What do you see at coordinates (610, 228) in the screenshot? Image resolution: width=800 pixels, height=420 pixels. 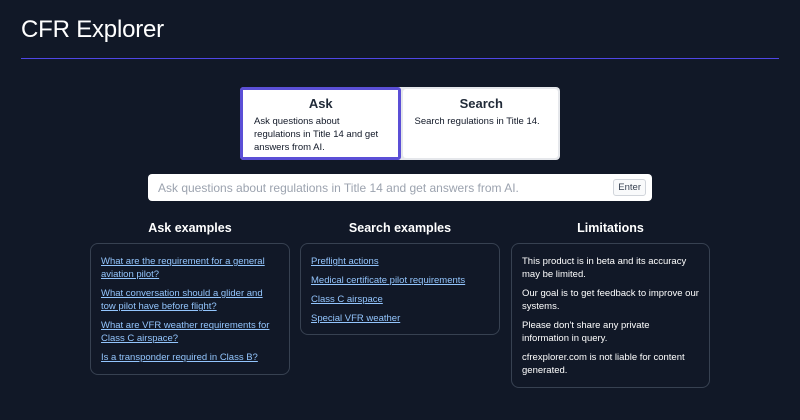 I see `limitations-heading: Limitations` at bounding box center [610, 228].